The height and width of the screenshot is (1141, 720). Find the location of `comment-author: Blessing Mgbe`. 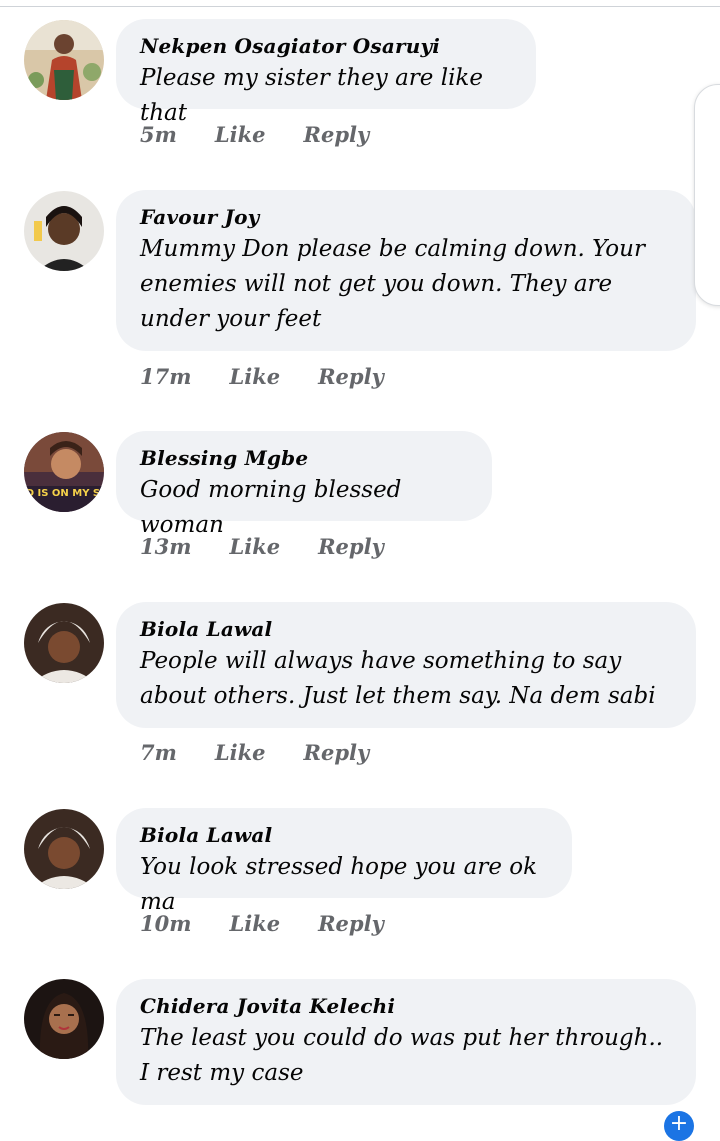

comment-author: Blessing Mgbe is located at coordinates (304, 458).